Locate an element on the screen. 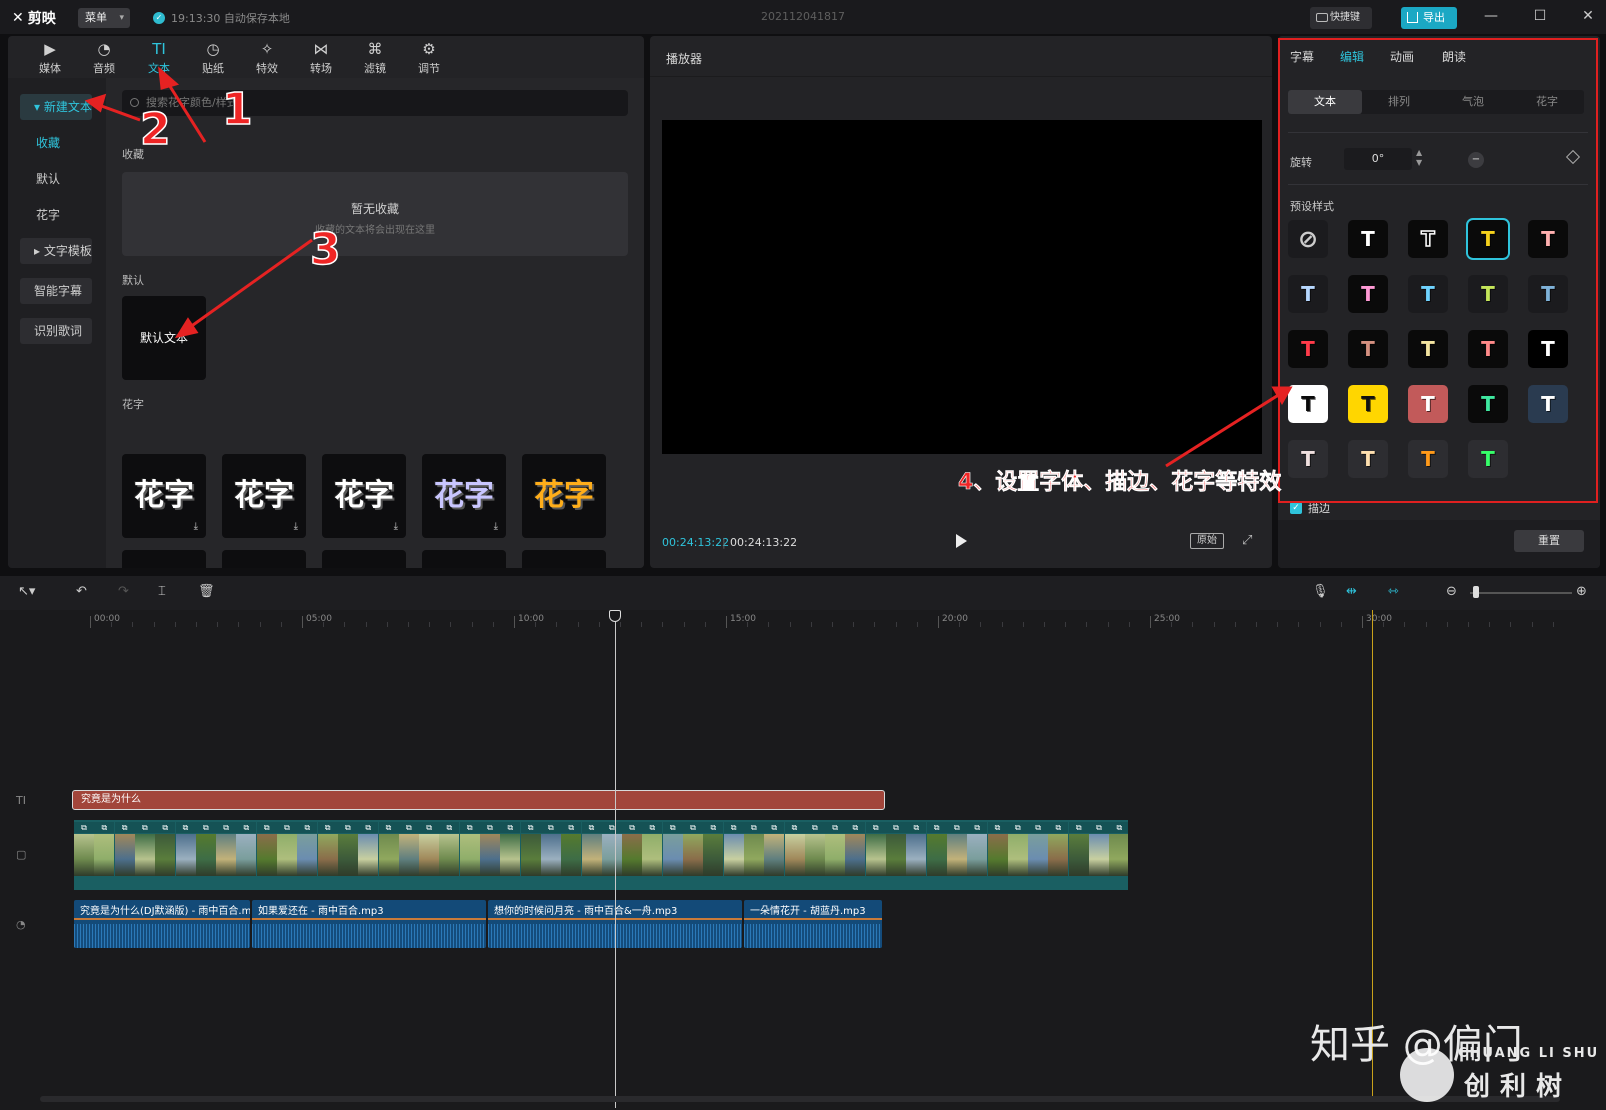  brand-logo-icon is located at coordinates (1427, 1075).